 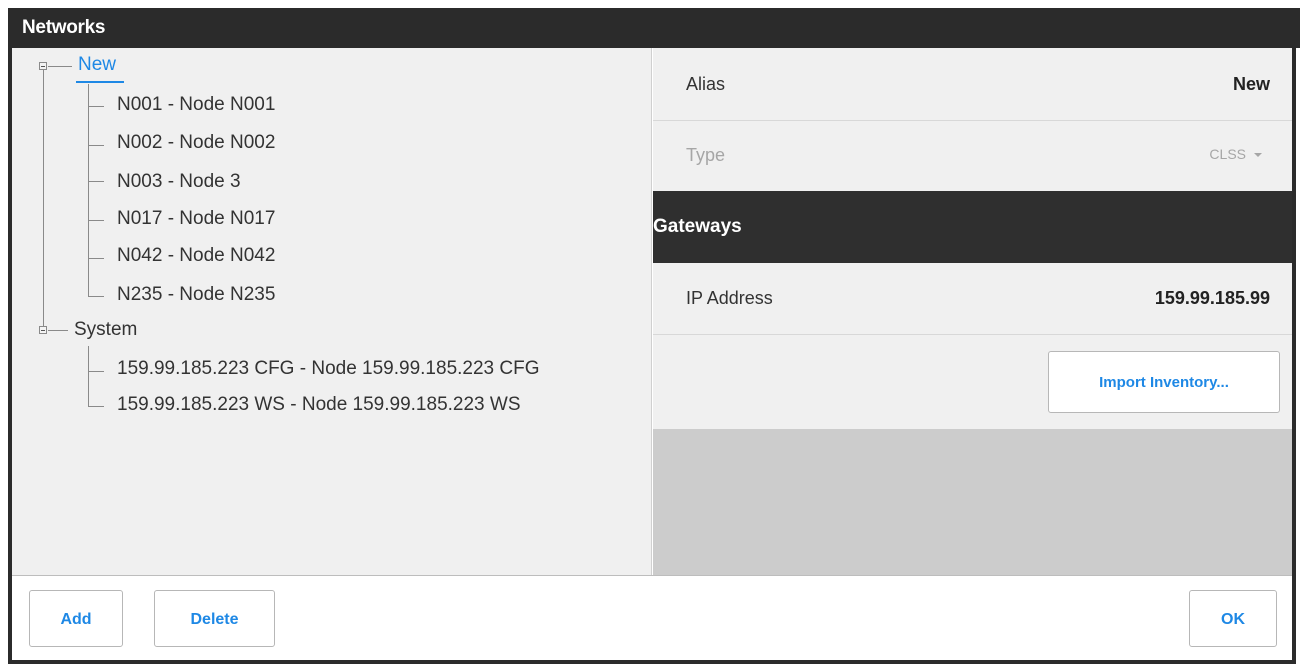 What do you see at coordinates (972, 84) in the screenshot?
I see `alias-row: Alias New` at bounding box center [972, 84].